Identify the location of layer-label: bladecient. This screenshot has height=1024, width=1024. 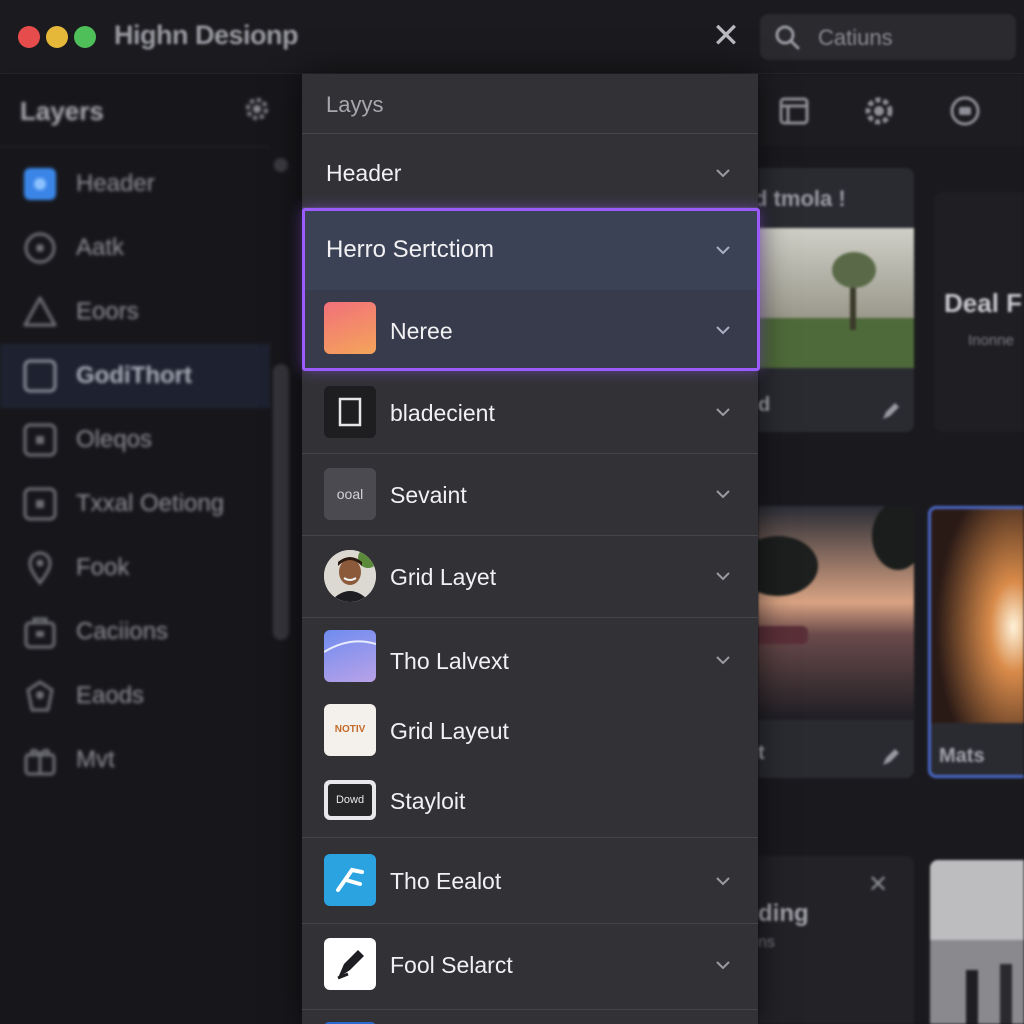
(442, 413).